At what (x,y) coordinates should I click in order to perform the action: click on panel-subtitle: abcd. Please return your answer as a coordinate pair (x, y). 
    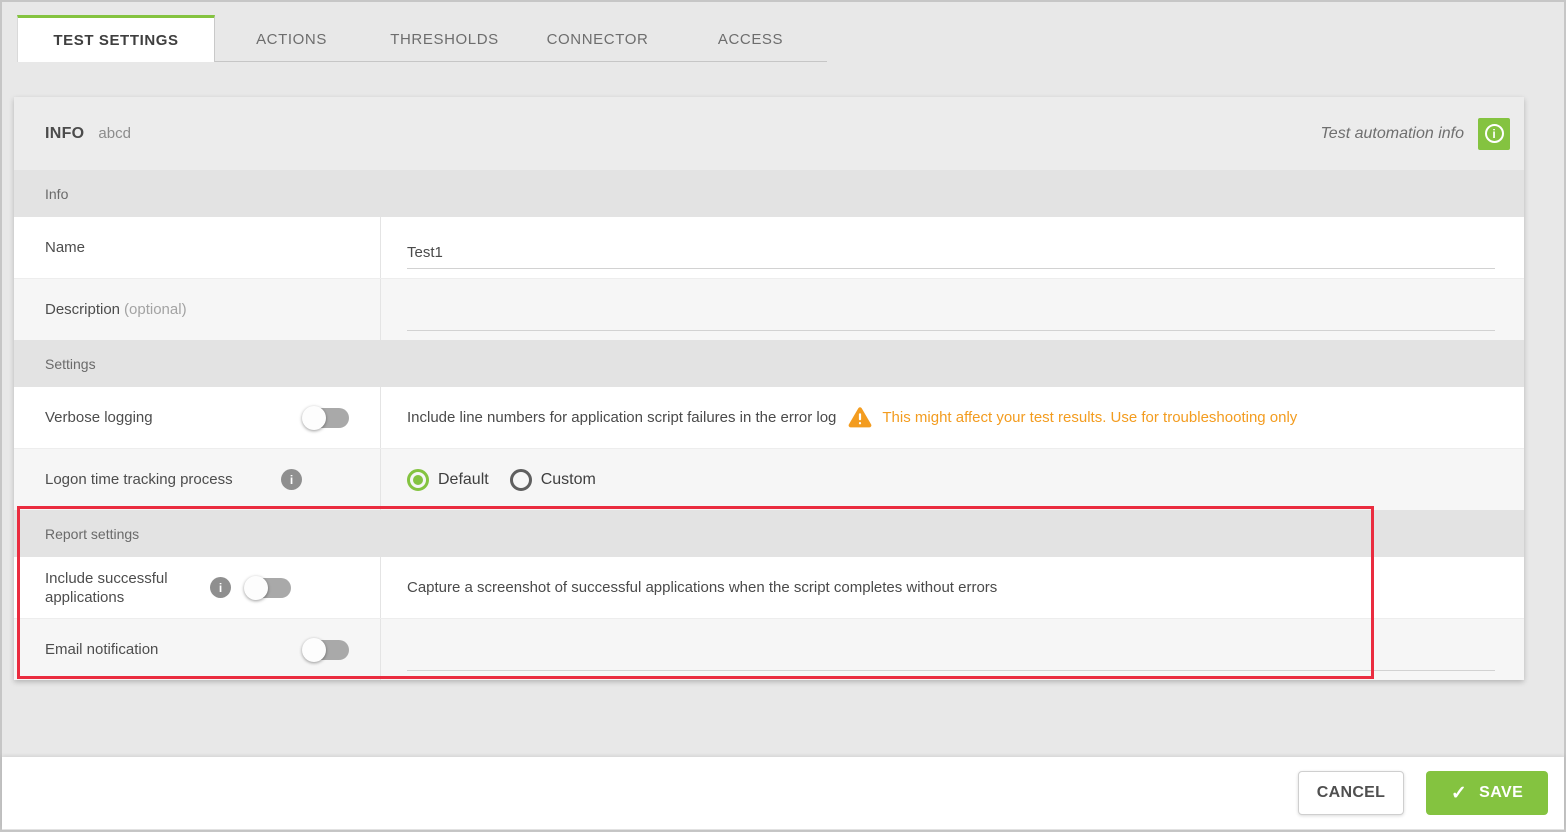
    Looking at the image, I should click on (114, 133).